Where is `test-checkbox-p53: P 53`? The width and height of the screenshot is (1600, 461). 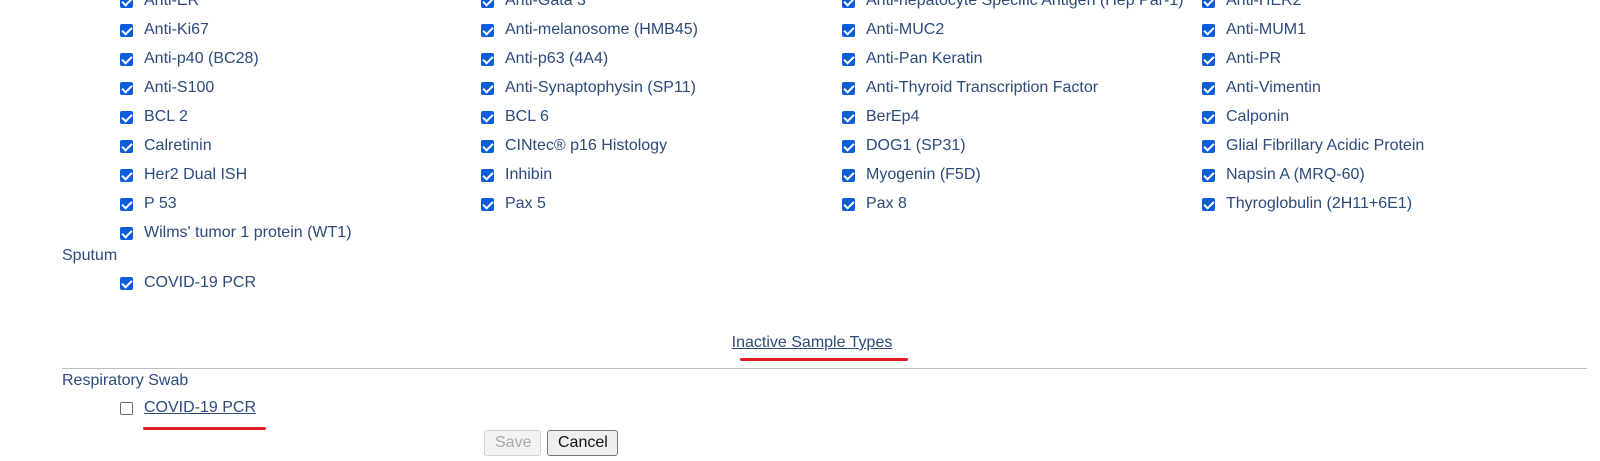 test-checkbox-p53: P 53 is located at coordinates (148, 204).